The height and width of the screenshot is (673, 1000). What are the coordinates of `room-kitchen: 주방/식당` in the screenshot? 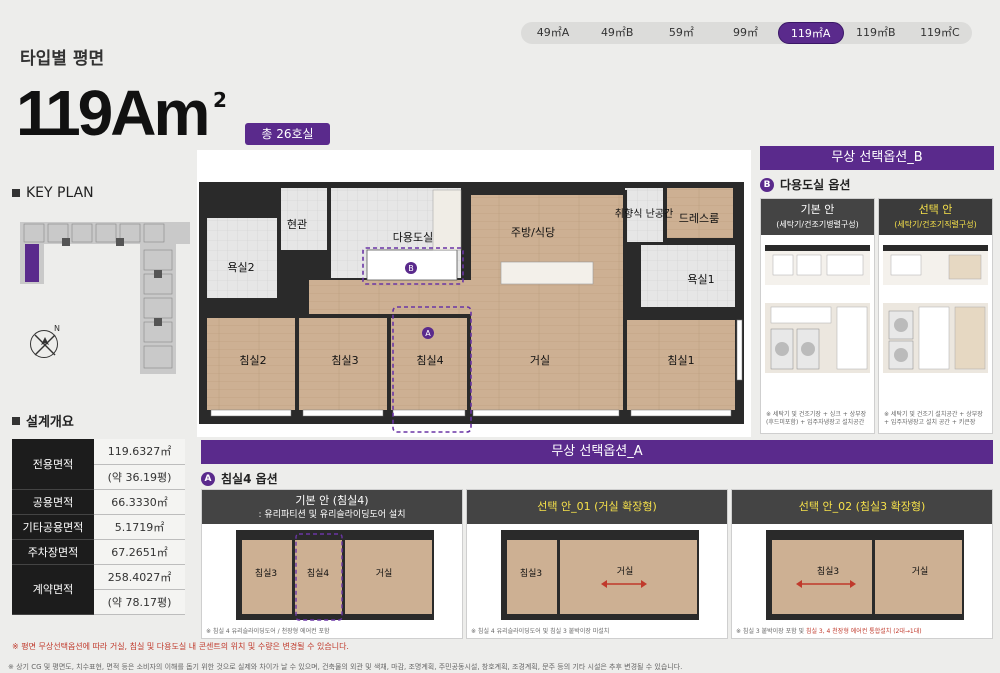 It's located at (533, 232).